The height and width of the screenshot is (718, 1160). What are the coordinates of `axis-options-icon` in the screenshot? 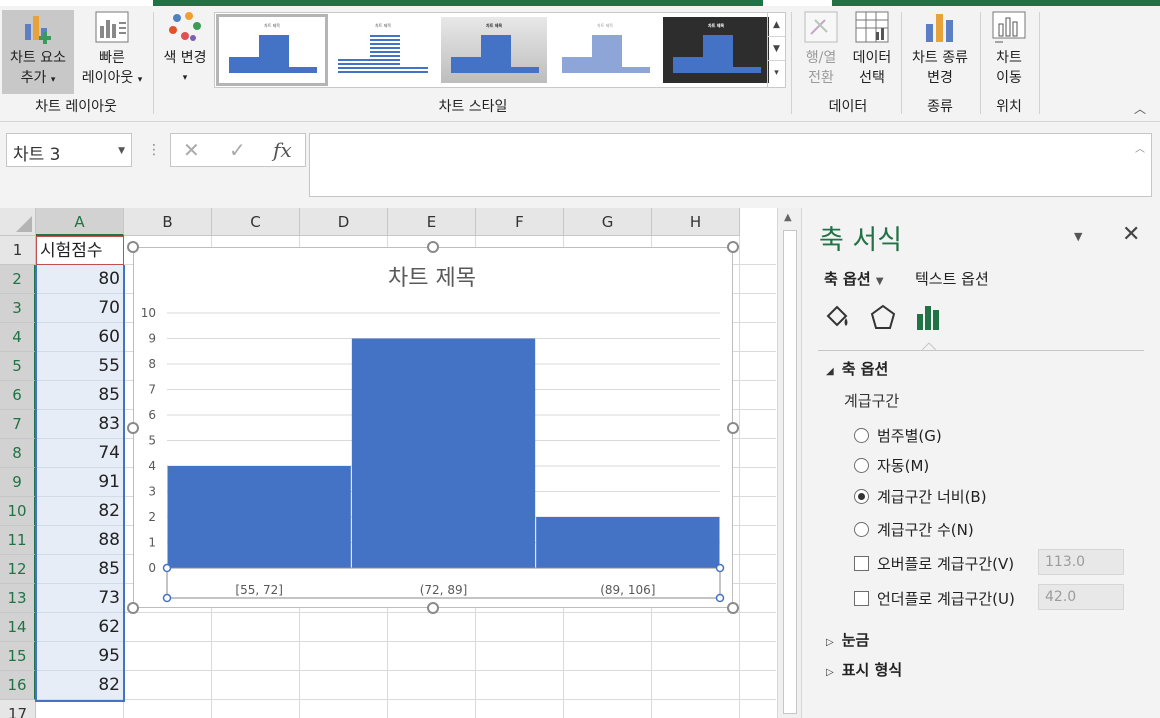 It's located at (929, 317).